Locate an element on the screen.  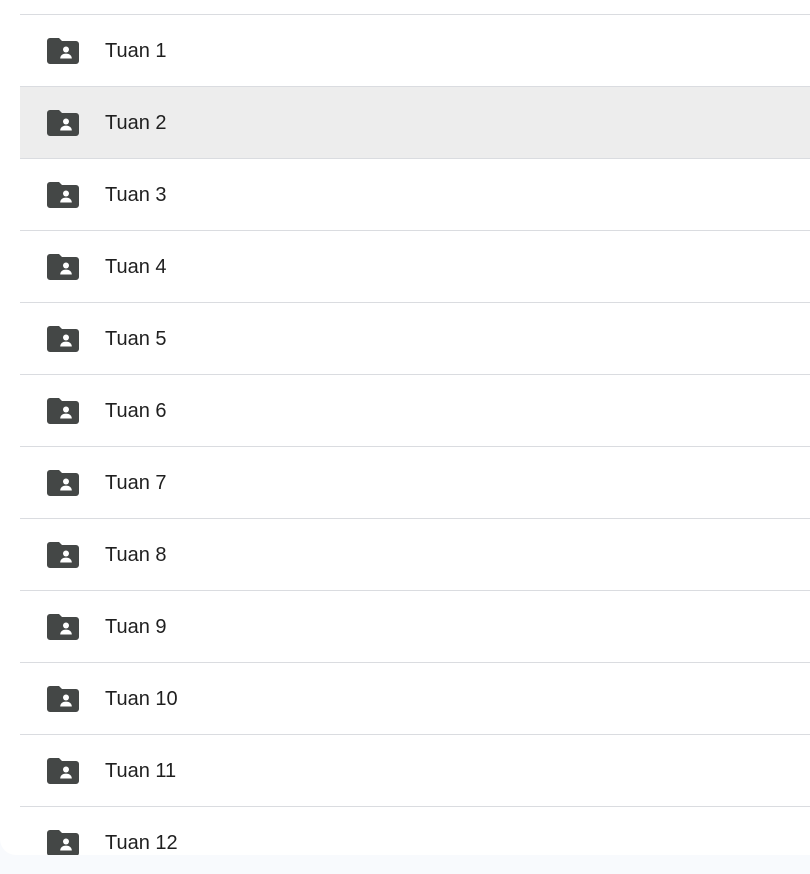
folder-row-10: Tuan 10 is located at coordinates (415, 699).